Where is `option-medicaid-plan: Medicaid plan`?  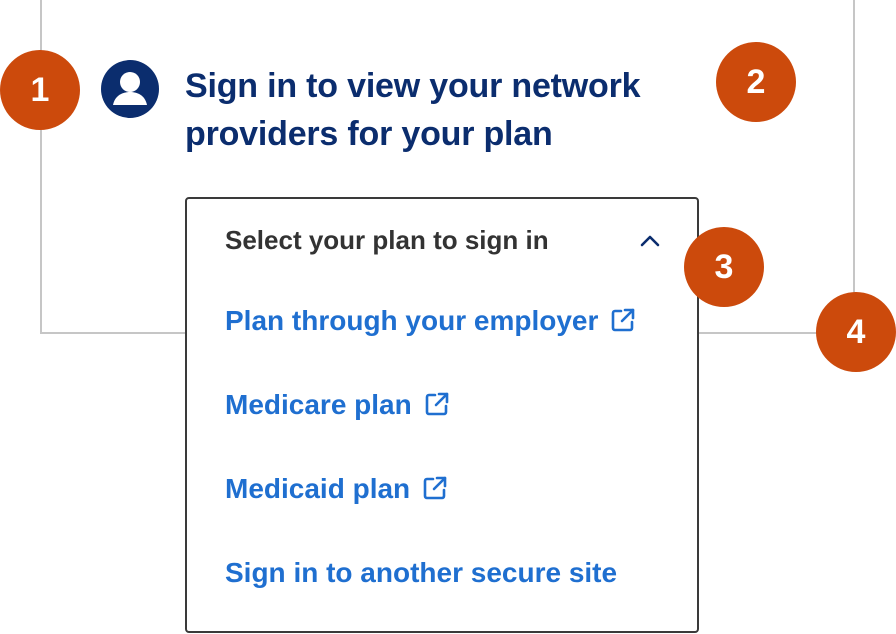 option-medicaid-plan: Medicaid plan is located at coordinates (336, 489).